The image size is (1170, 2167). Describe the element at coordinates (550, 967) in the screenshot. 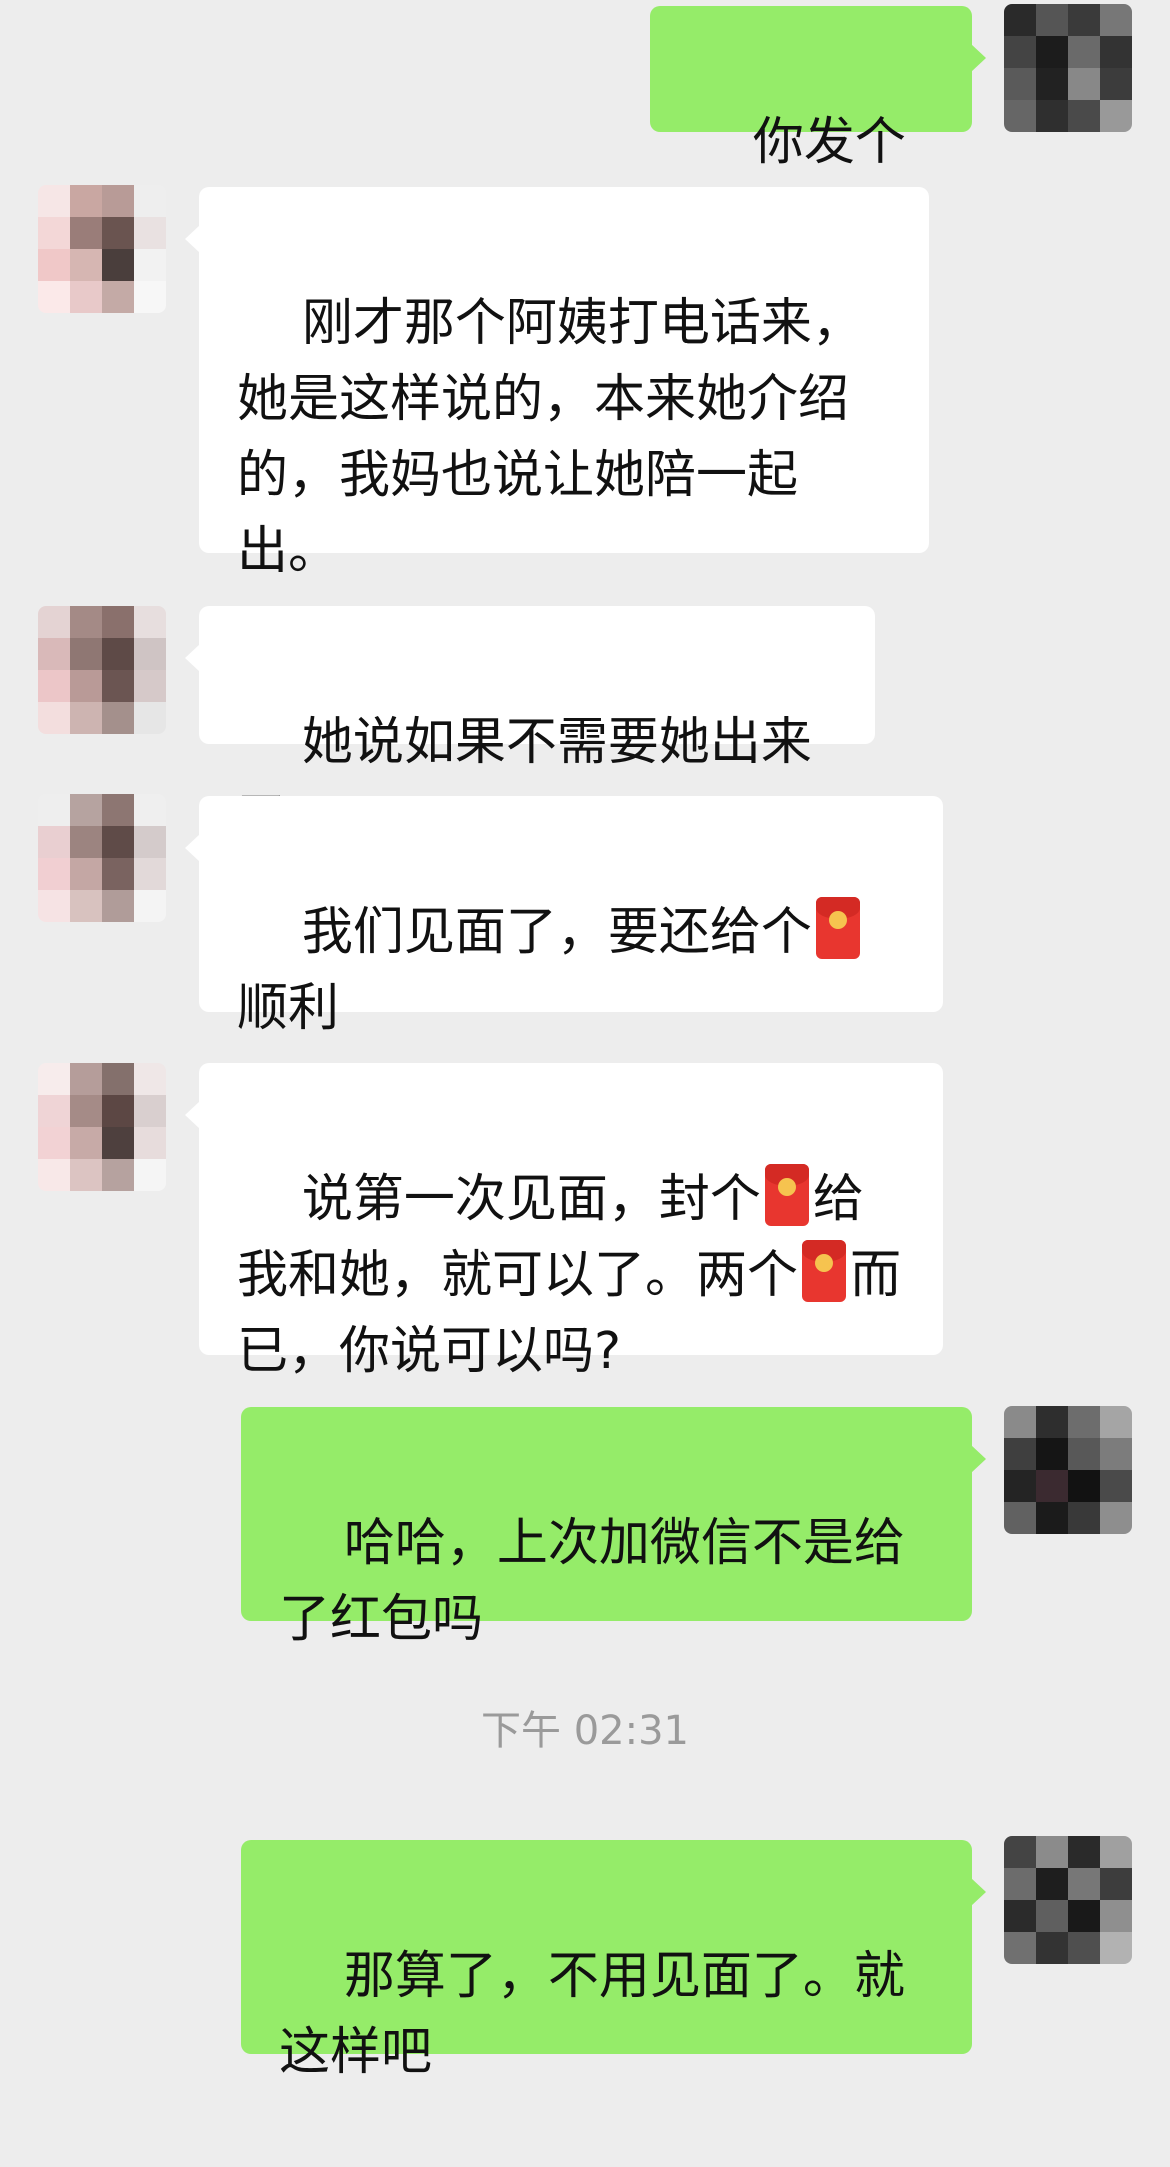

I see `message-text: 我们见面了，要还给个顺利` at that location.